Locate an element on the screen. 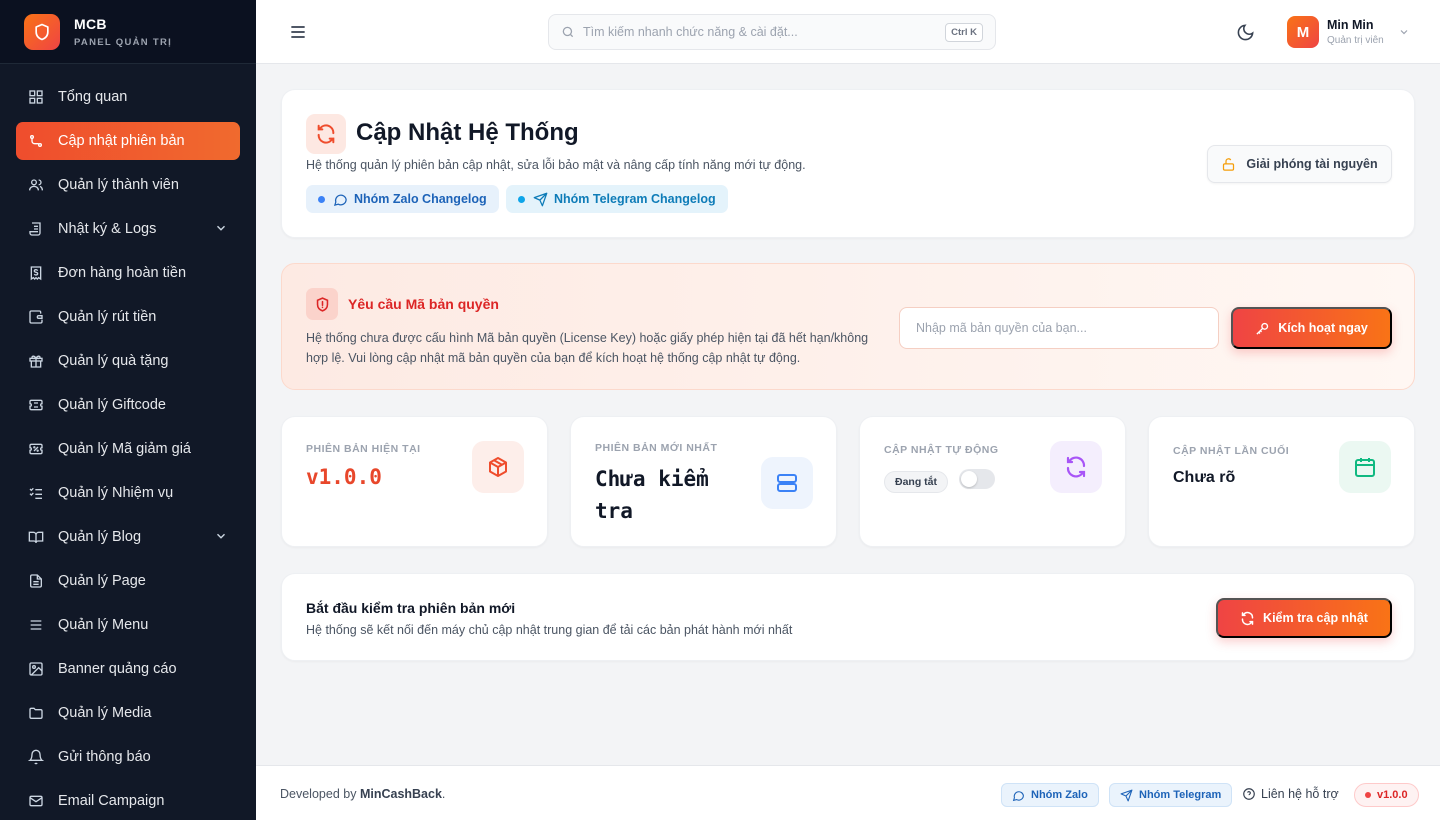 Image resolution: width=1440 pixels, height=820 pixels. zalo-changelog-link: Nhóm Zalo Changelog is located at coordinates (402, 199).